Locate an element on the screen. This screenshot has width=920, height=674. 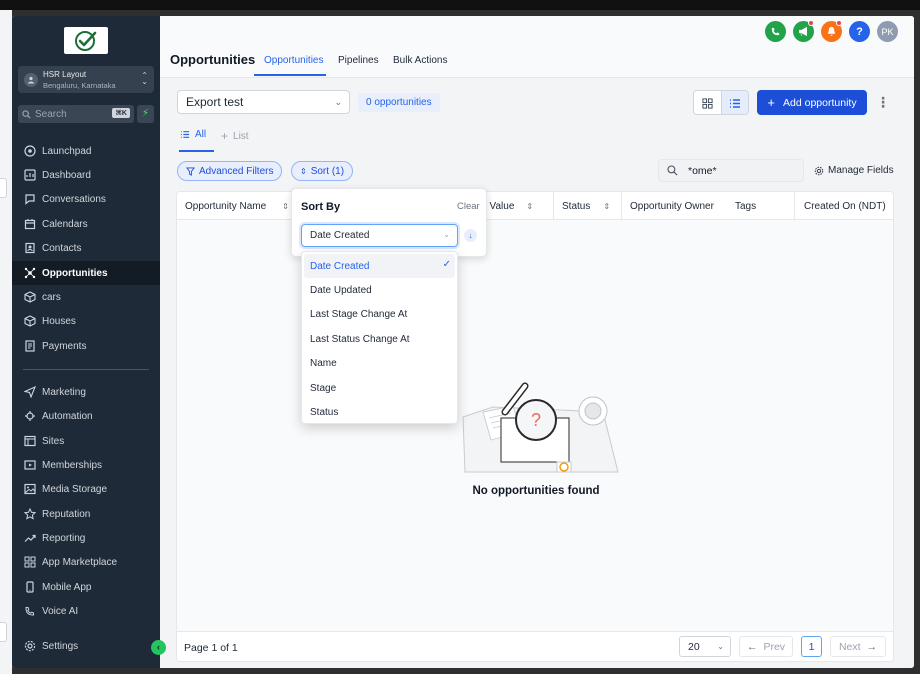
quick-action-bolt-icon: ⚡ is located at coordinates (145, 114).